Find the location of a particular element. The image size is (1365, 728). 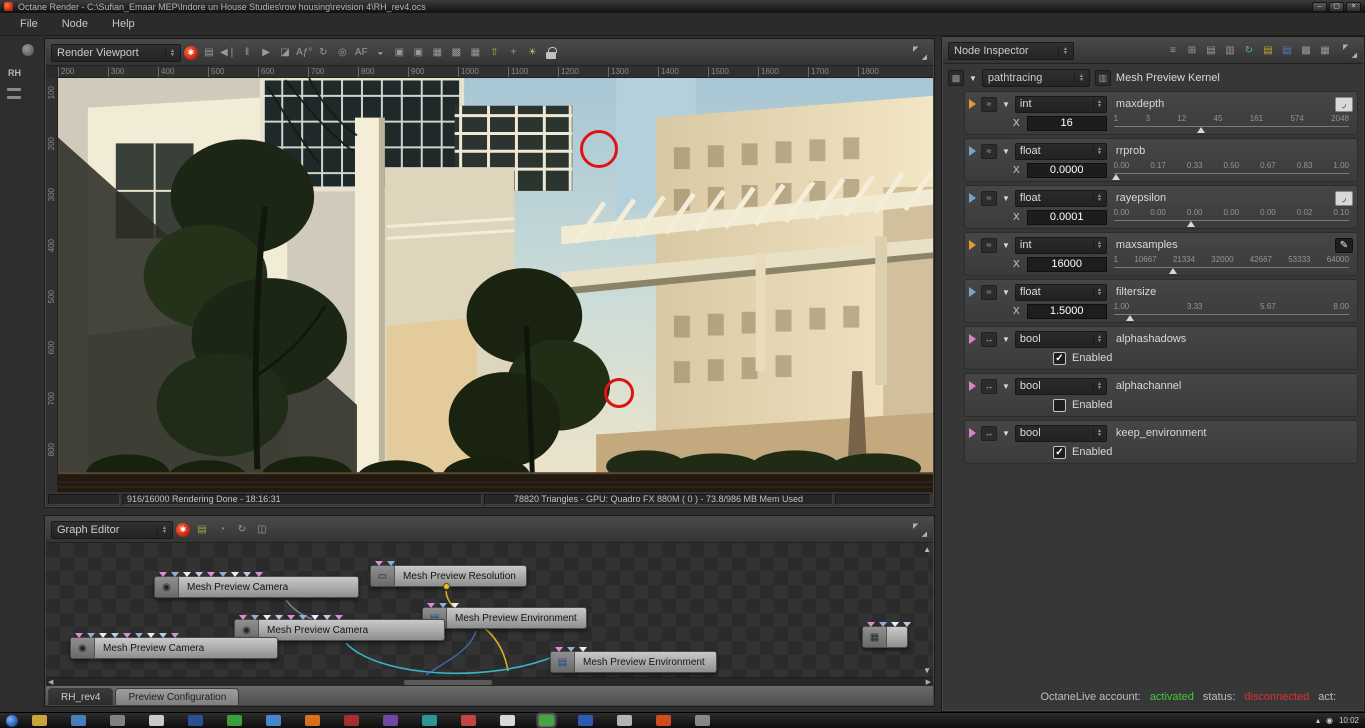

graph-editor-selector: Graph Editor ▲ ▼ is located at coordinates (112, 529).